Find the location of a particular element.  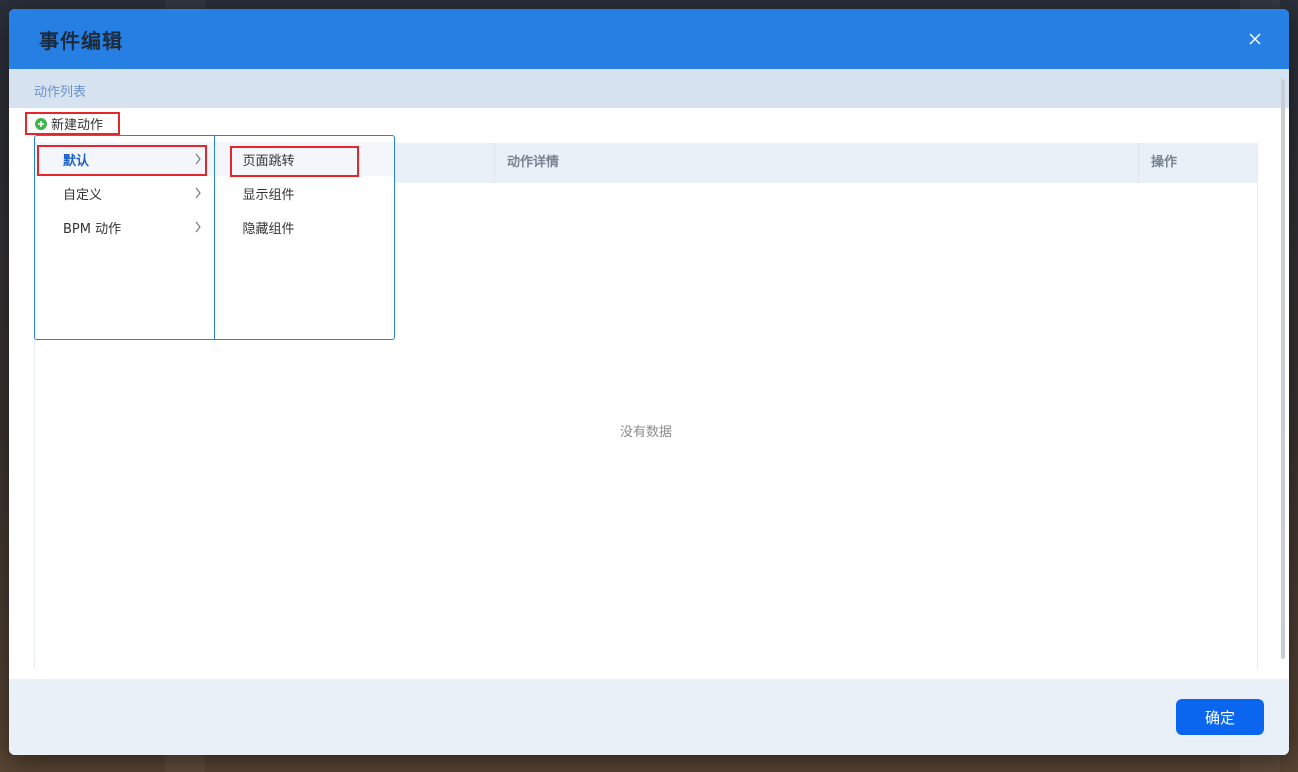

close-icon is located at coordinates (1255, 39).